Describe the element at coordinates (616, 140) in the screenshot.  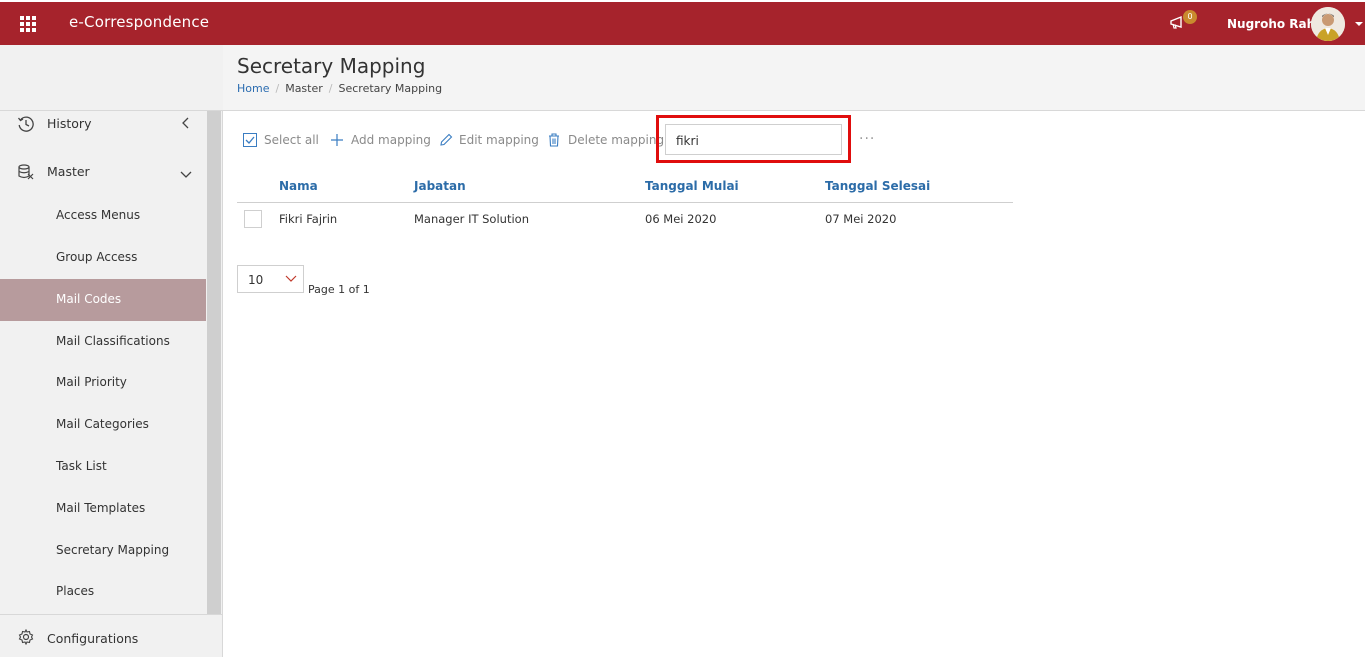
I see `delete-mapping-label: Delete mapping` at that location.